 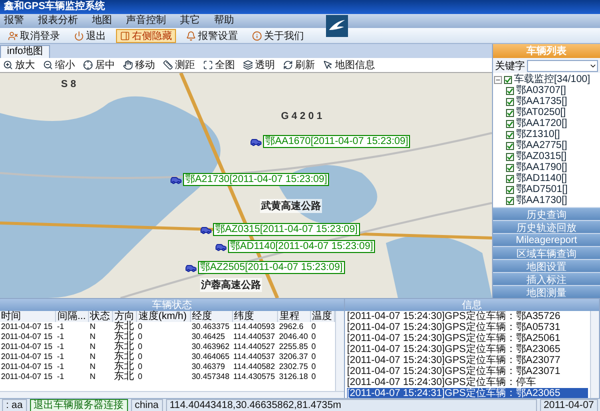 I want to click on zoom-in-icon, so click(x=8, y=65).